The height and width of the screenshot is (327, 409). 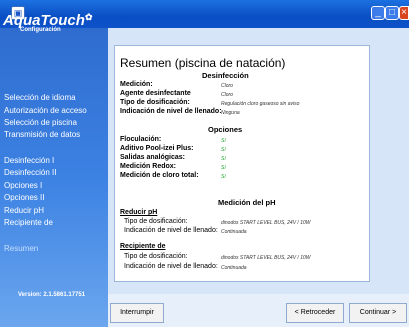 What do you see at coordinates (152, 157) in the screenshot?
I see `summary-label: Salidas analógicas:` at bounding box center [152, 157].